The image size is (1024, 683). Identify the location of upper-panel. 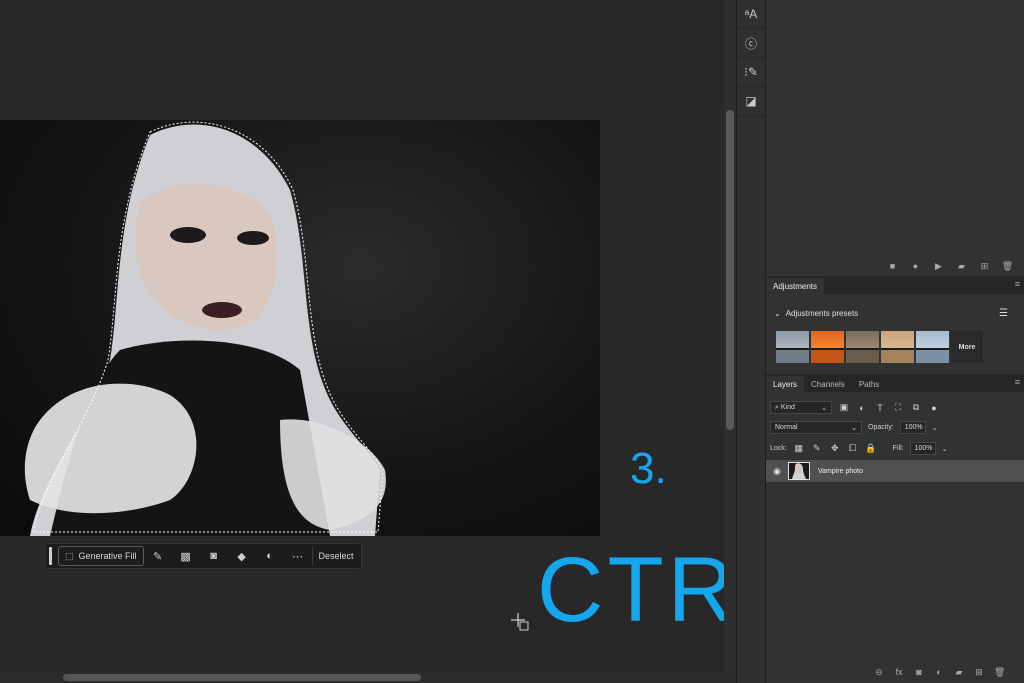
(895, 129).